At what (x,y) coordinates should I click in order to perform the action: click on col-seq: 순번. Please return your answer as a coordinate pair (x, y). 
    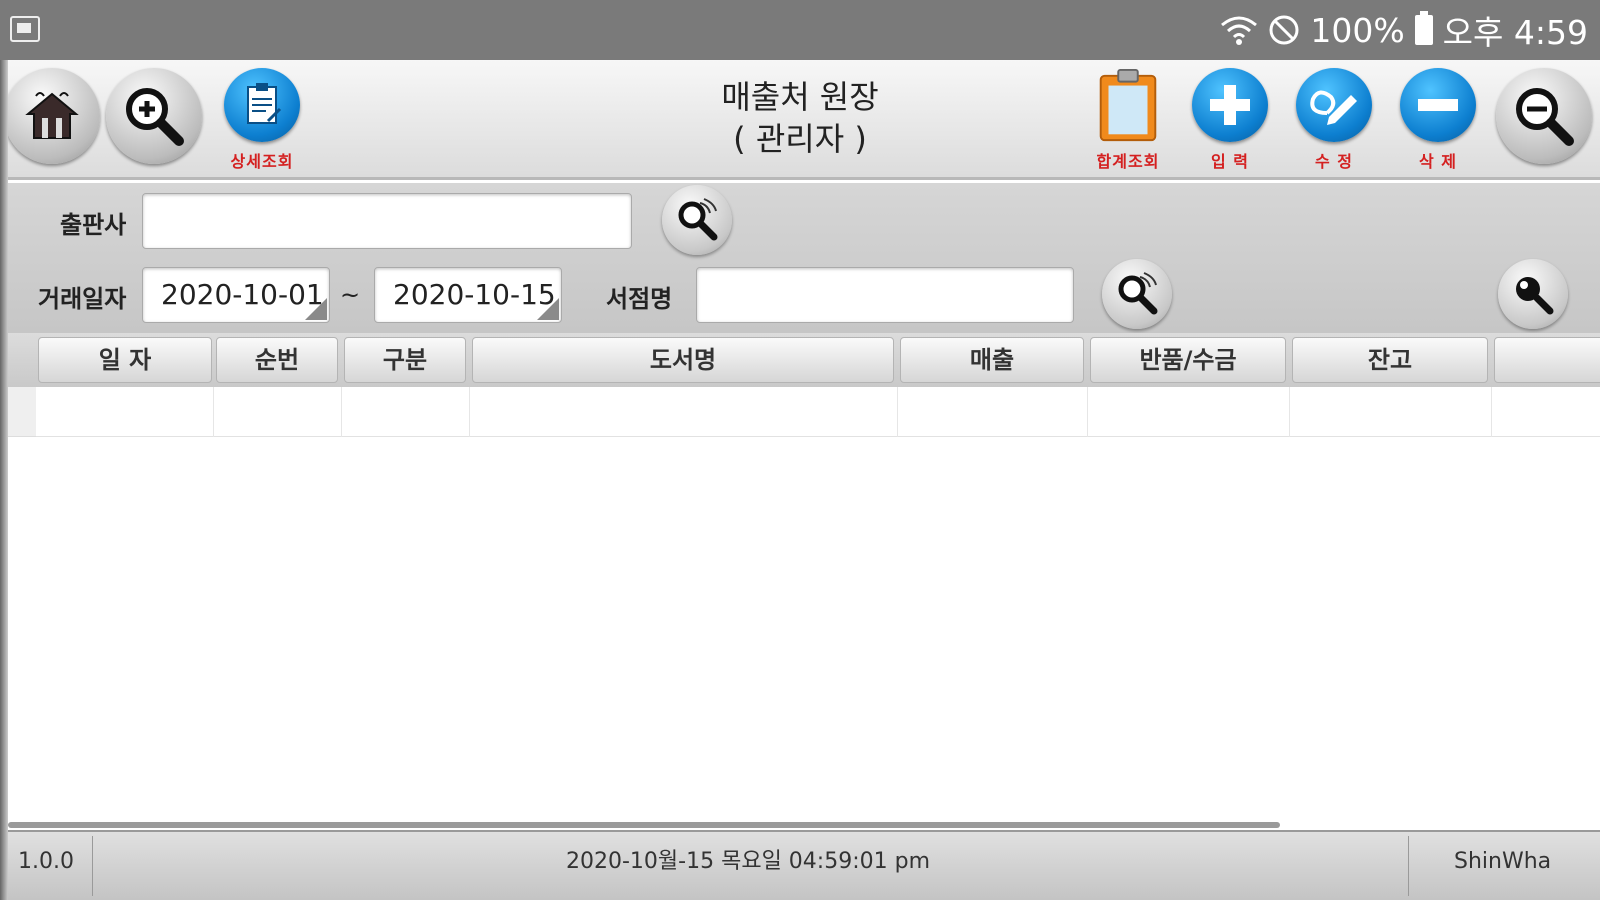
    Looking at the image, I should click on (277, 360).